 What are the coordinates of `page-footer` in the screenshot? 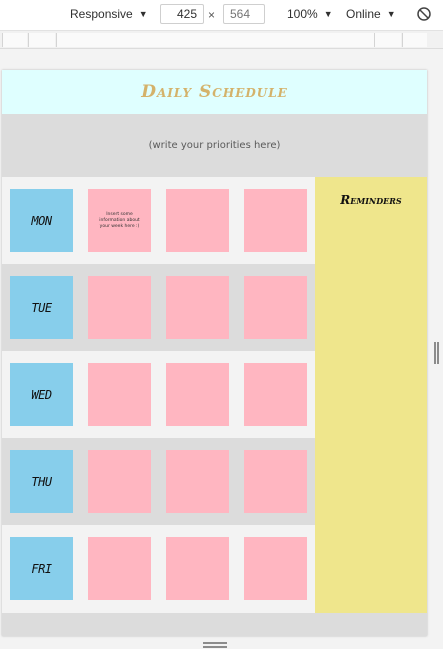 It's located at (214, 624).